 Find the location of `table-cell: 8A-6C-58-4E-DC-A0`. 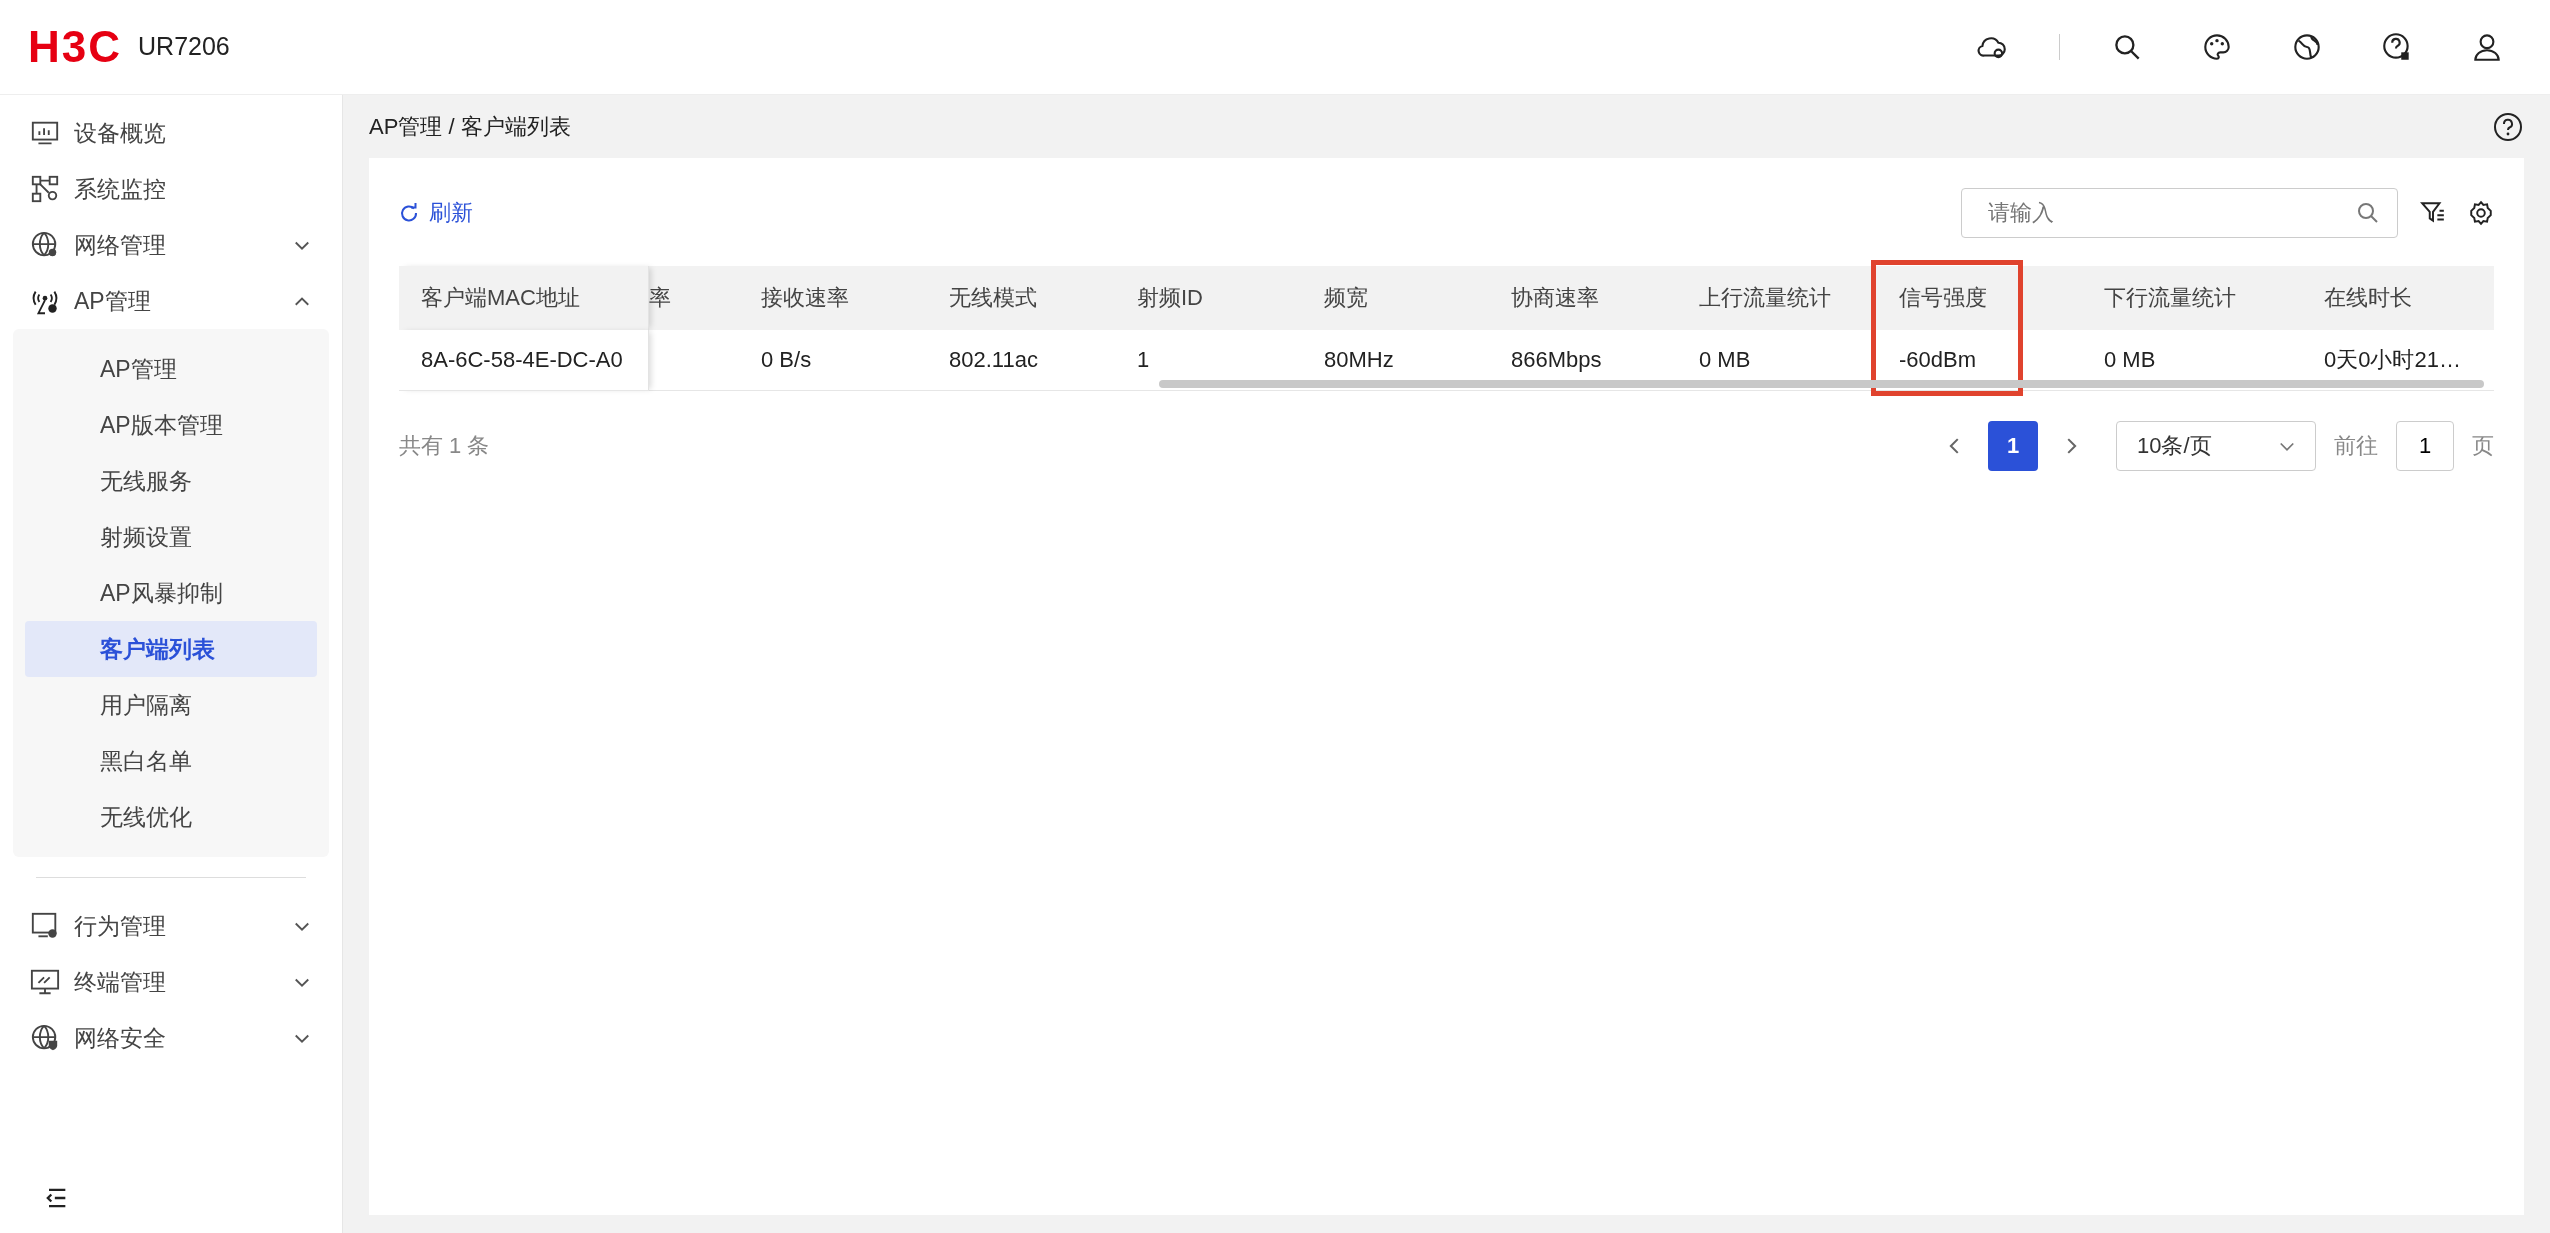

table-cell: 8A-6C-58-4E-DC-A0 is located at coordinates (522, 360).